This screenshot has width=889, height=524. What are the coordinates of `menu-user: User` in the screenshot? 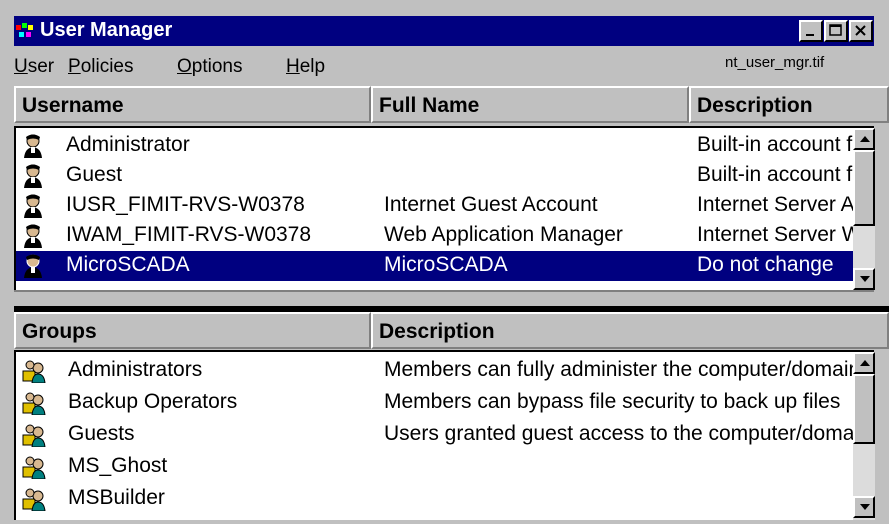 It's located at (34, 67).